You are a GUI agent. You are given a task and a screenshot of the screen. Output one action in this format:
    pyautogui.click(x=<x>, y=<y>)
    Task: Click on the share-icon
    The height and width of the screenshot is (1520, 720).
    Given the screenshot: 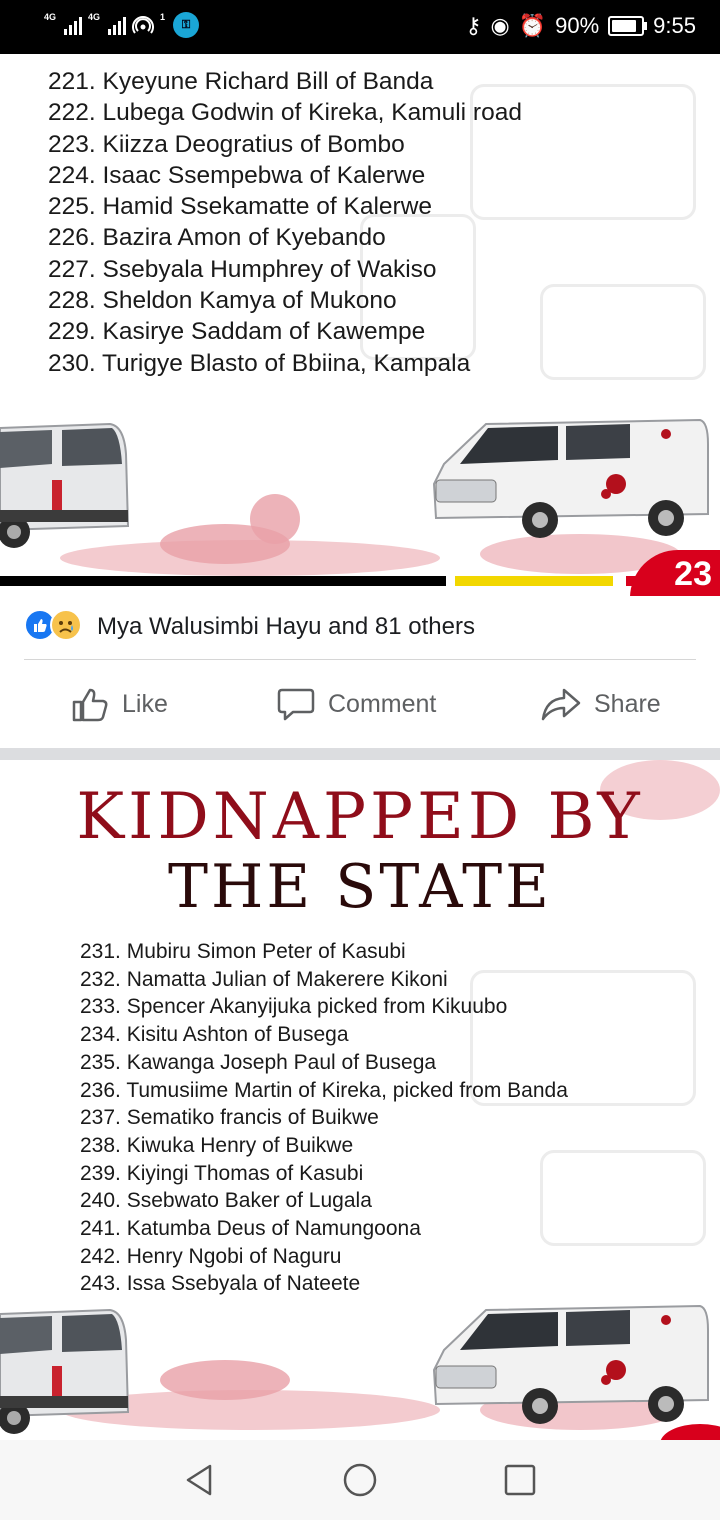 What is the action you would take?
    pyautogui.click(x=561, y=704)
    